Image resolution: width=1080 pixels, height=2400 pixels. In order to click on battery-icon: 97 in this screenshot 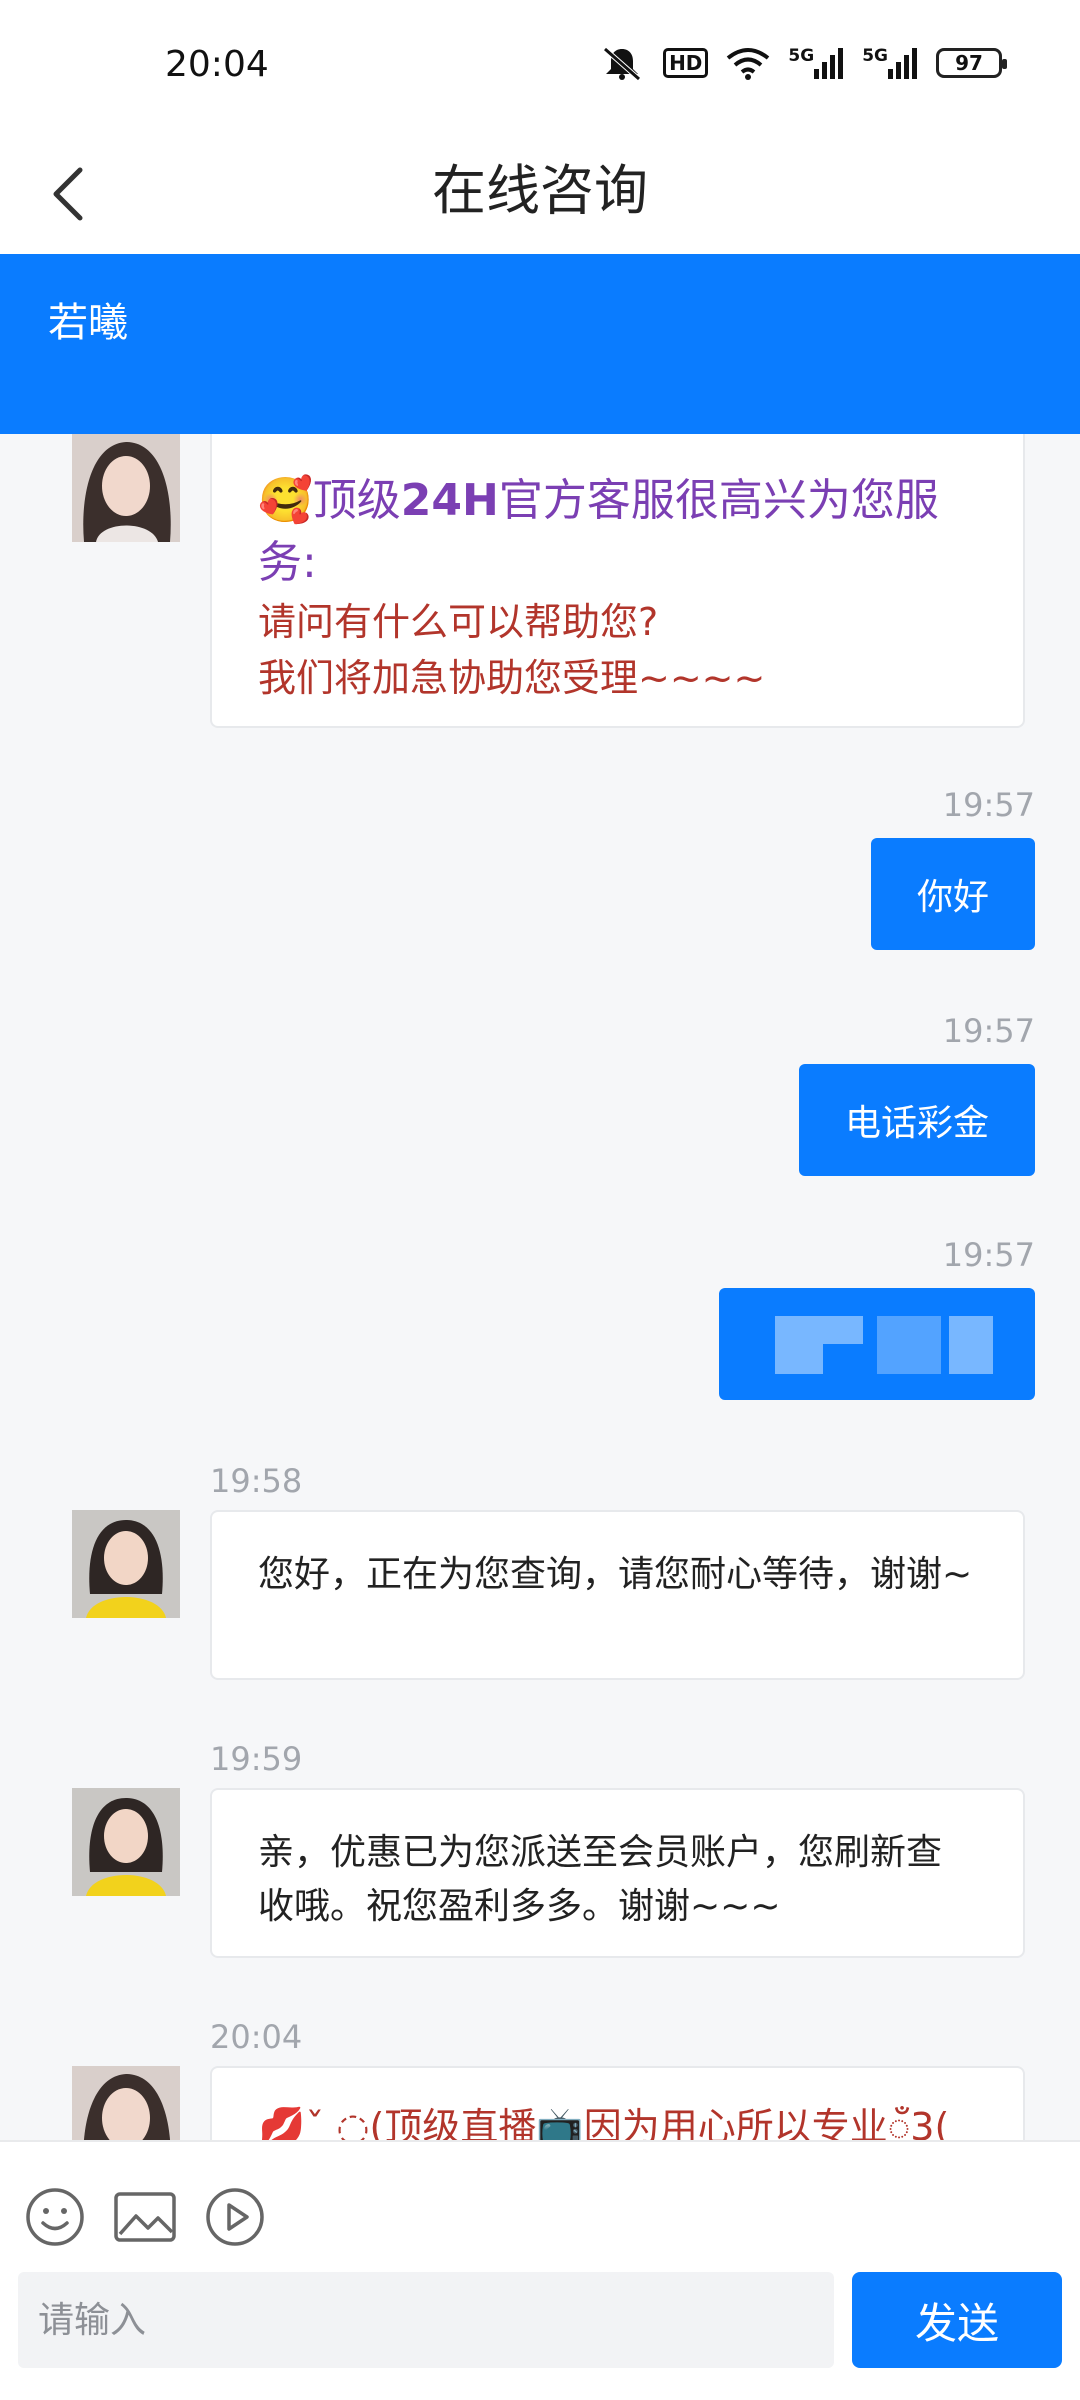, I will do `click(971, 63)`.